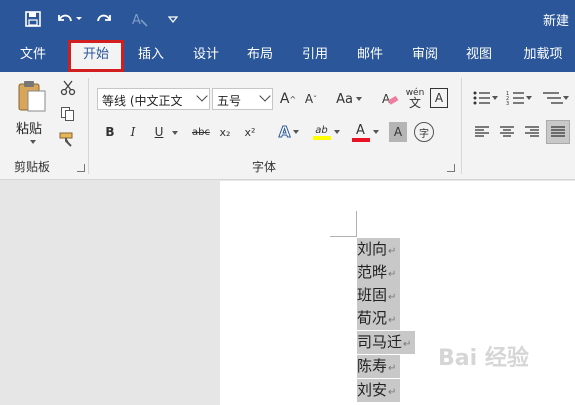 The height and width of the screenshot is (405, 575). What do you see at coordinates (33, 19) in the screenshot?
I see `save-icon` at bounding box center [33, 19].